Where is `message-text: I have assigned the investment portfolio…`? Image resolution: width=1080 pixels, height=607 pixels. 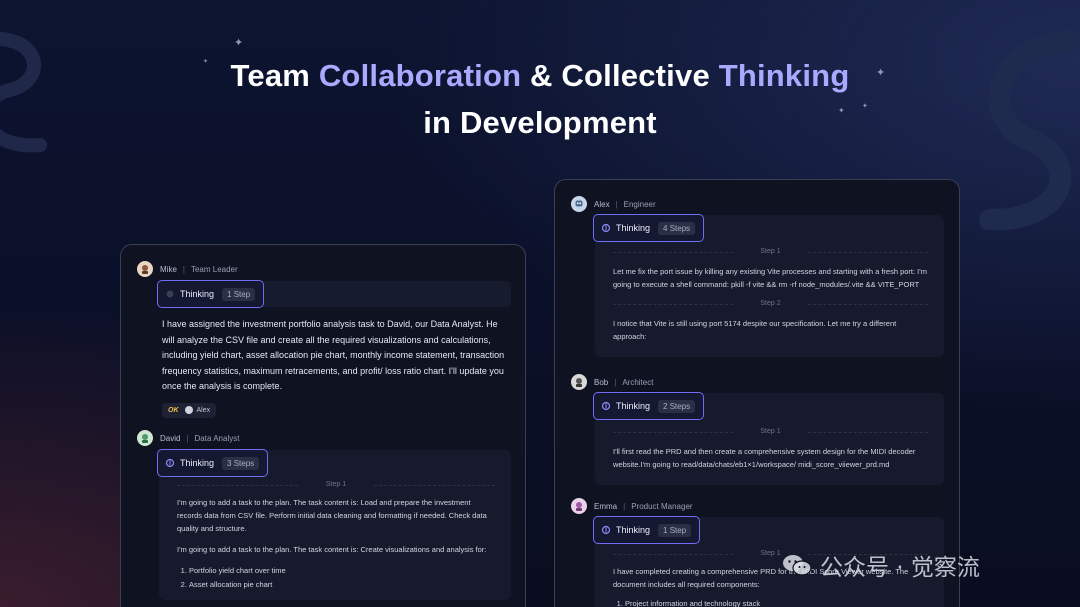 message-text: I have assigned the investment portfolio… is located at coordinates (333, 355).